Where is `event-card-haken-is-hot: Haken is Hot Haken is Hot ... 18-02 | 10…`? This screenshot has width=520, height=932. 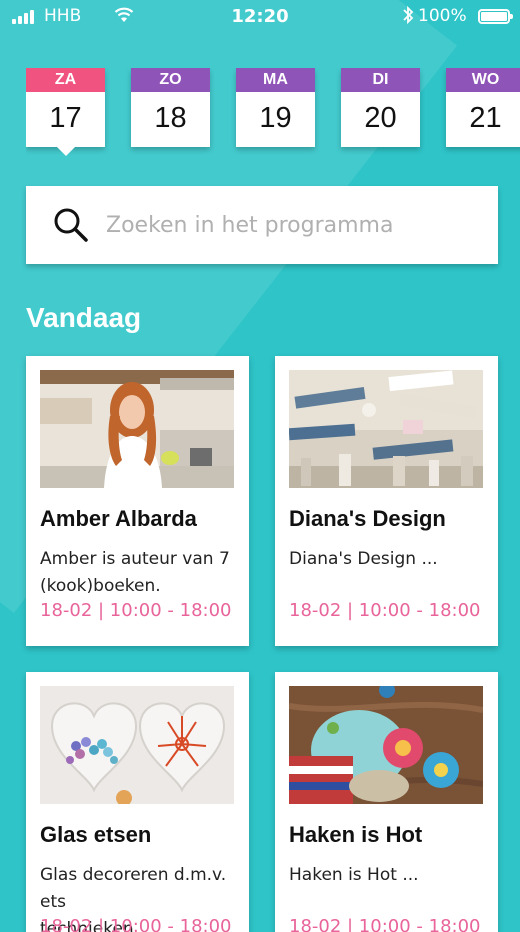 event-card-haken-is-hot: Haken is Hot Haken is Hot ... 18-02 | 10… is located at coordinates (386, 802).